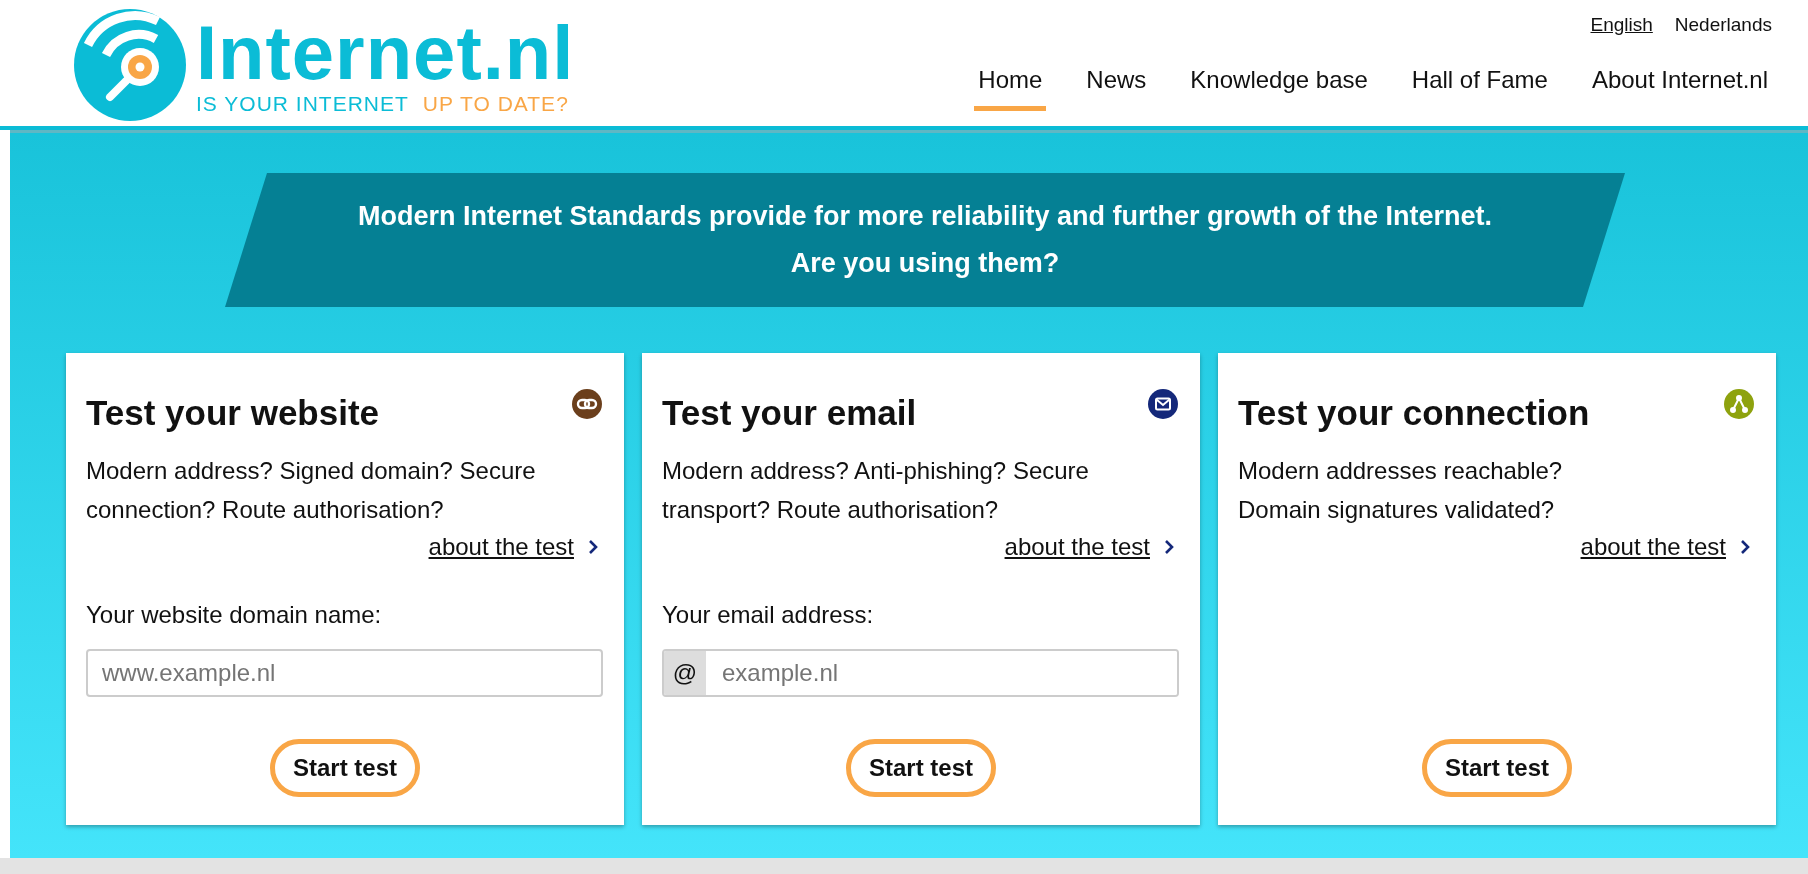 The image size is (1808, 874). What do you see at coordinates (344, 673) in the screenshot?
I see `domain-field: www.example.nl` at bounding box center [344, 673].